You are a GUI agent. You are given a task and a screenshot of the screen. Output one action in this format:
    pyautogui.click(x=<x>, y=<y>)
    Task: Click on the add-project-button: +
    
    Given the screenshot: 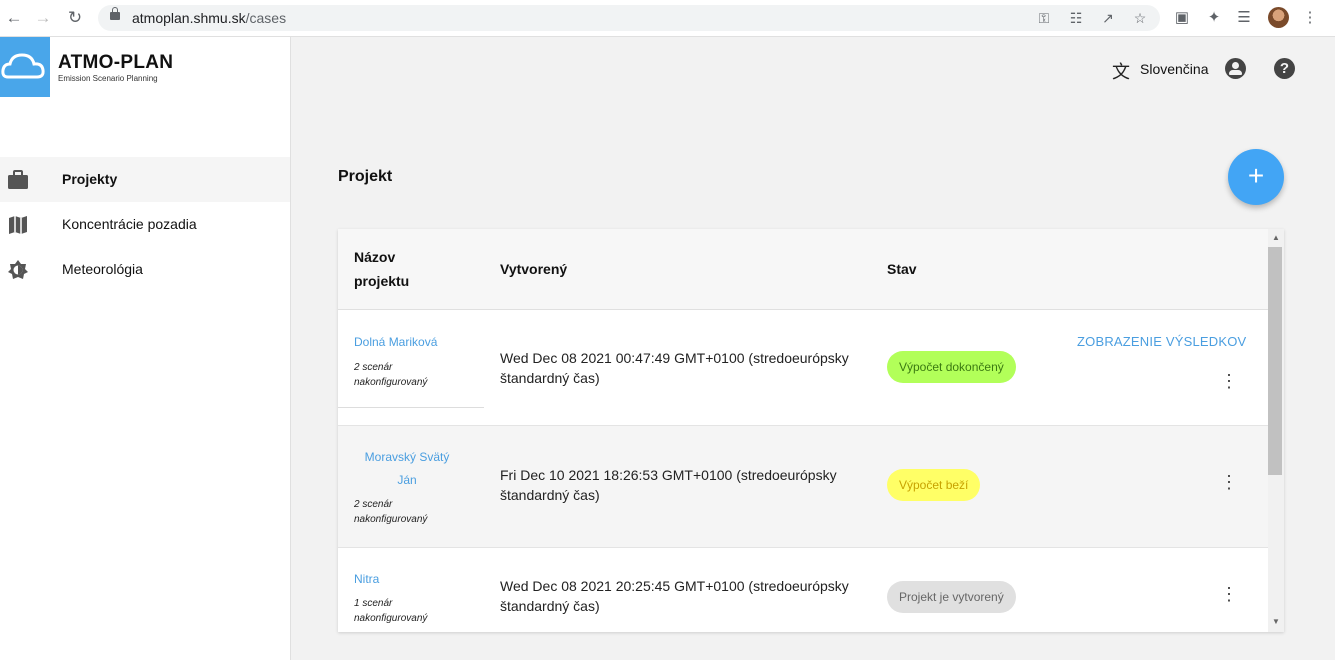 What is the action you would take?
    pyautogui.click(x=1256, y=177)
    